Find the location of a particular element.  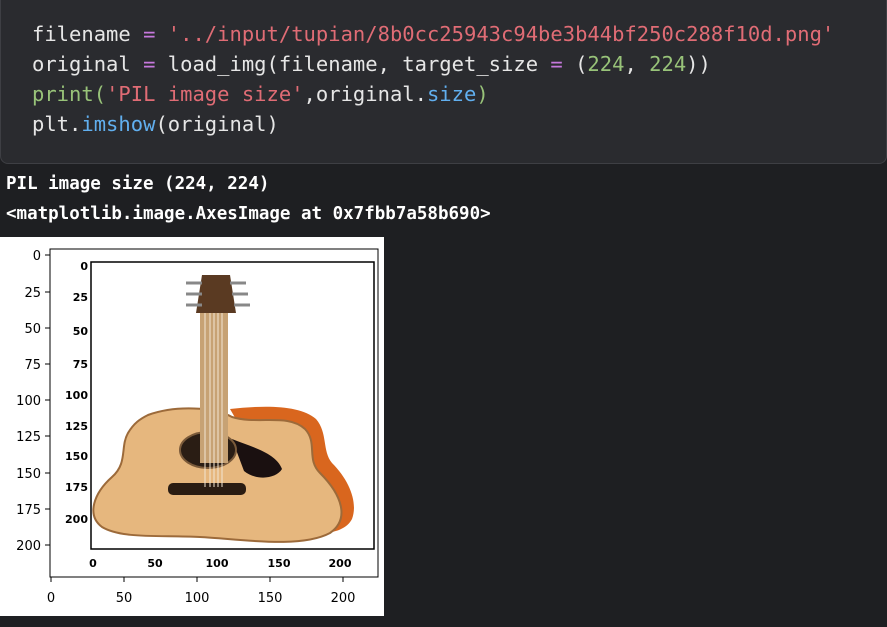

inner-xtick-label: 50 is located at coordinates (155, 563).